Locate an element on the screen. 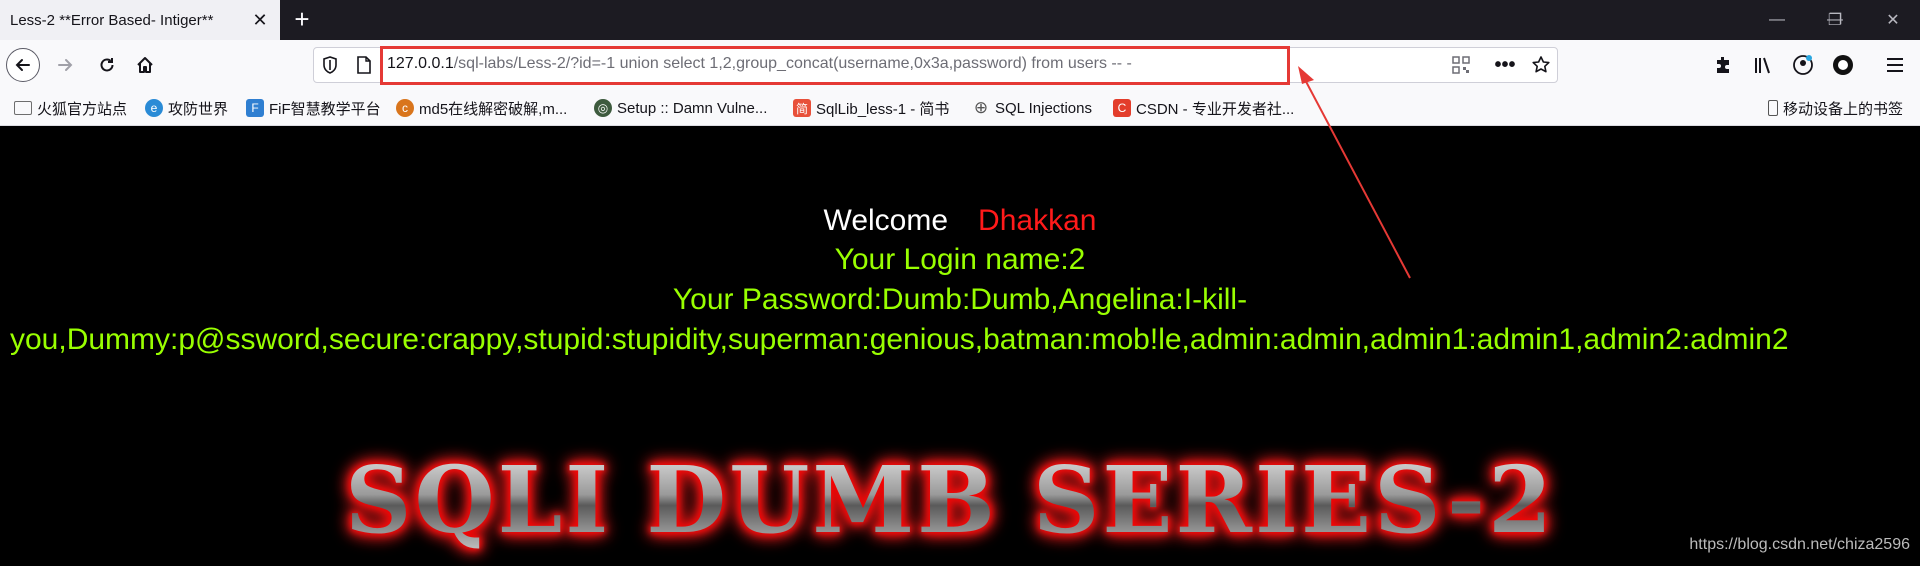 The image size is (1920, 566). jianshu-icon: 简 is located at coordinates (802, 108).